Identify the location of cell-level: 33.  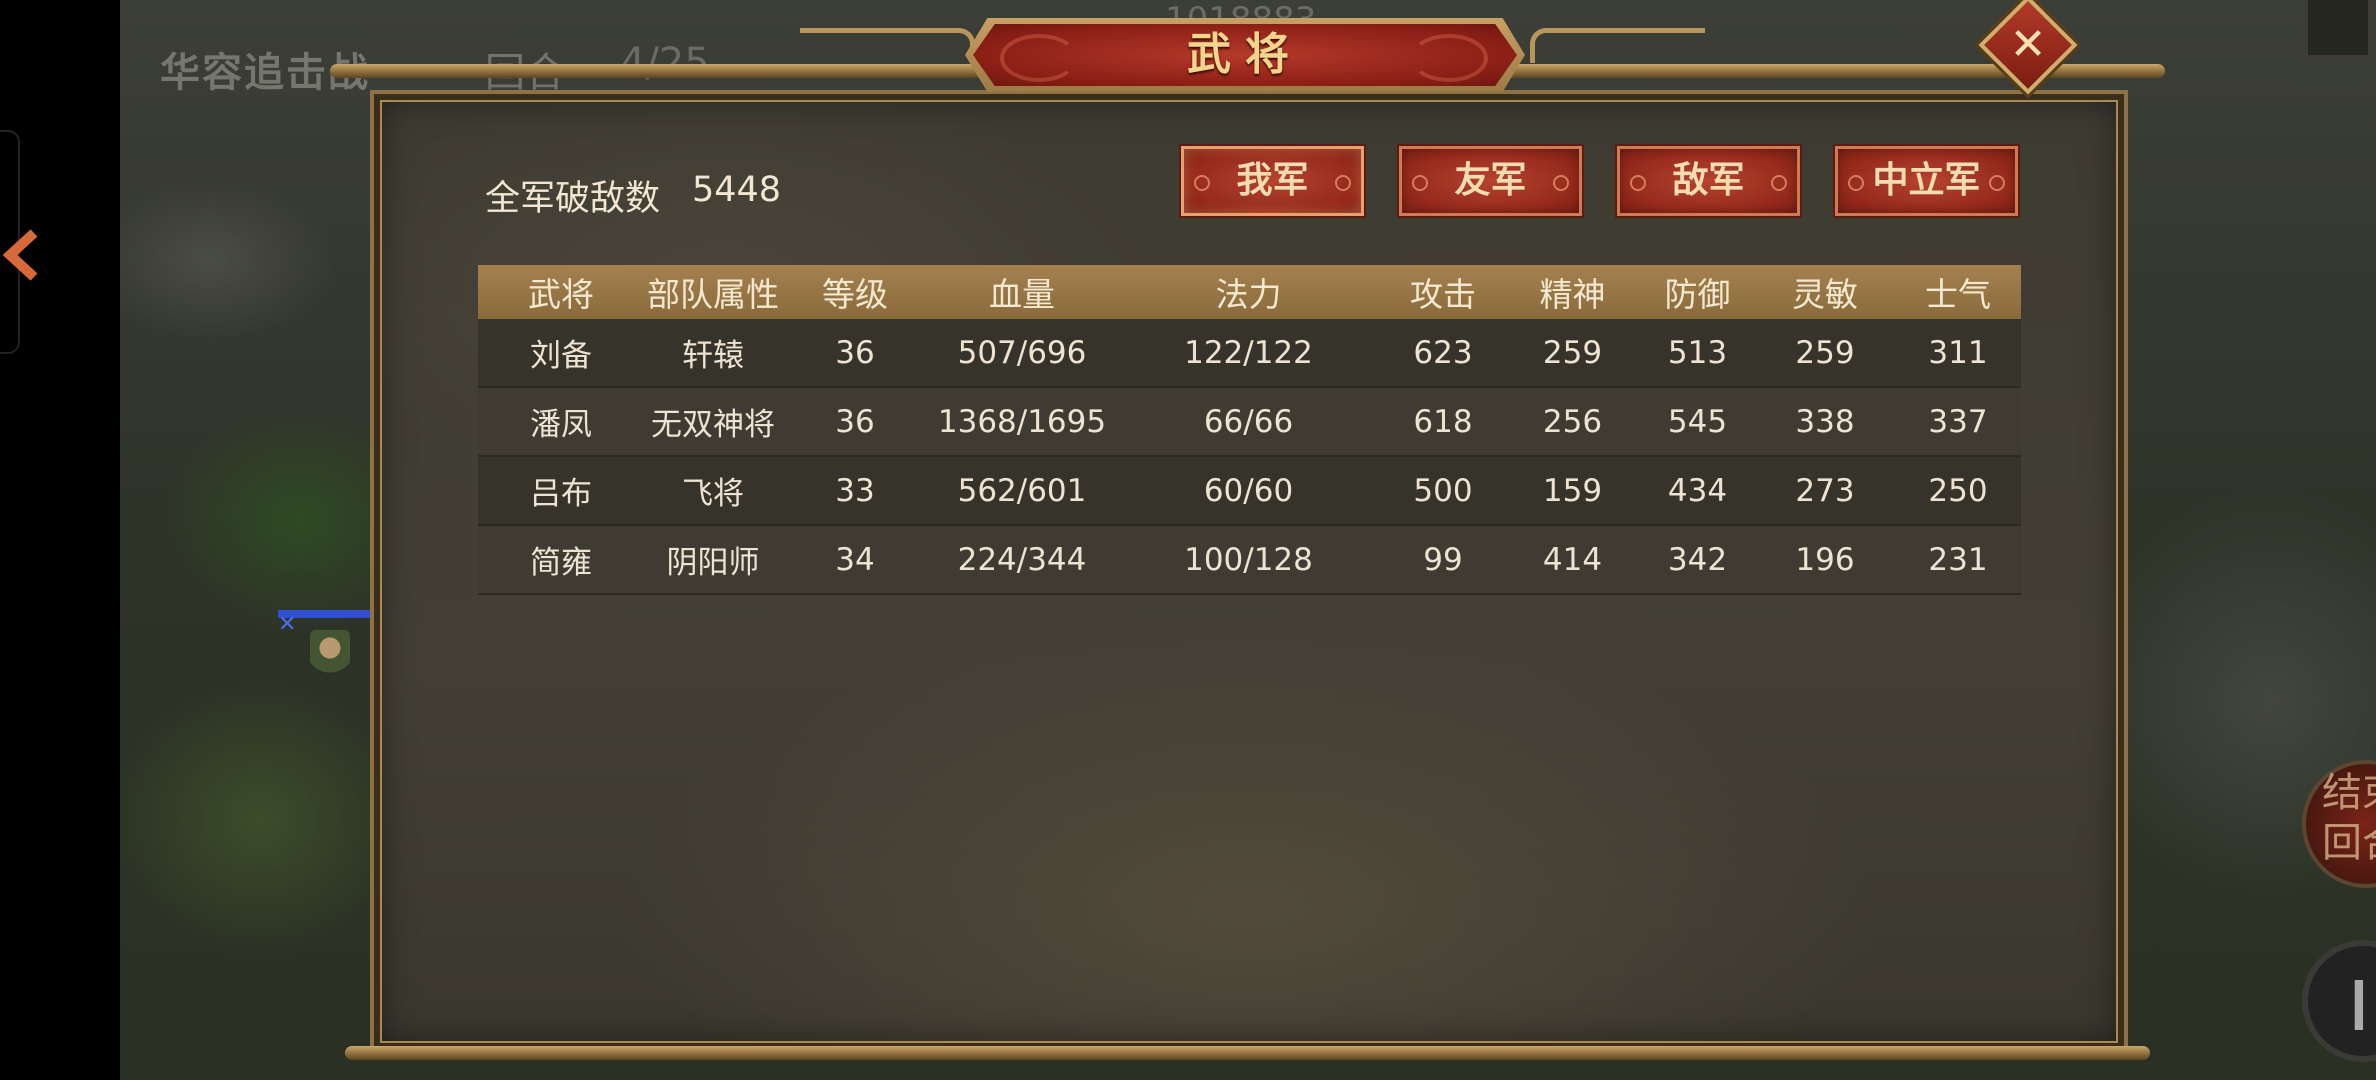
(855, 491).